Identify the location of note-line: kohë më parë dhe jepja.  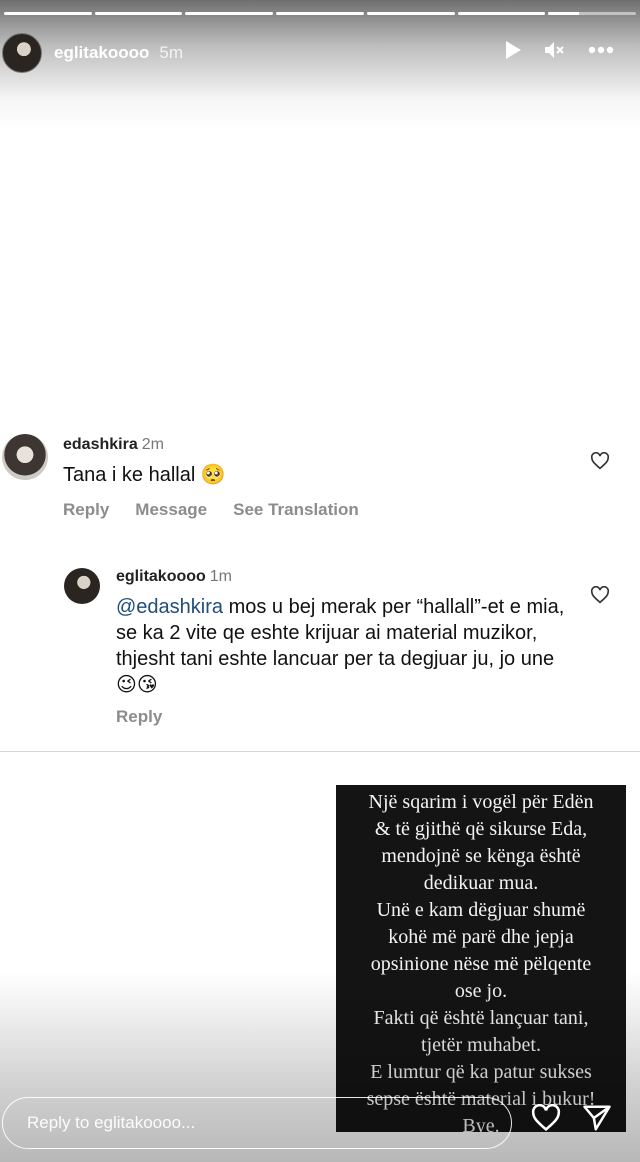
(481, 937).